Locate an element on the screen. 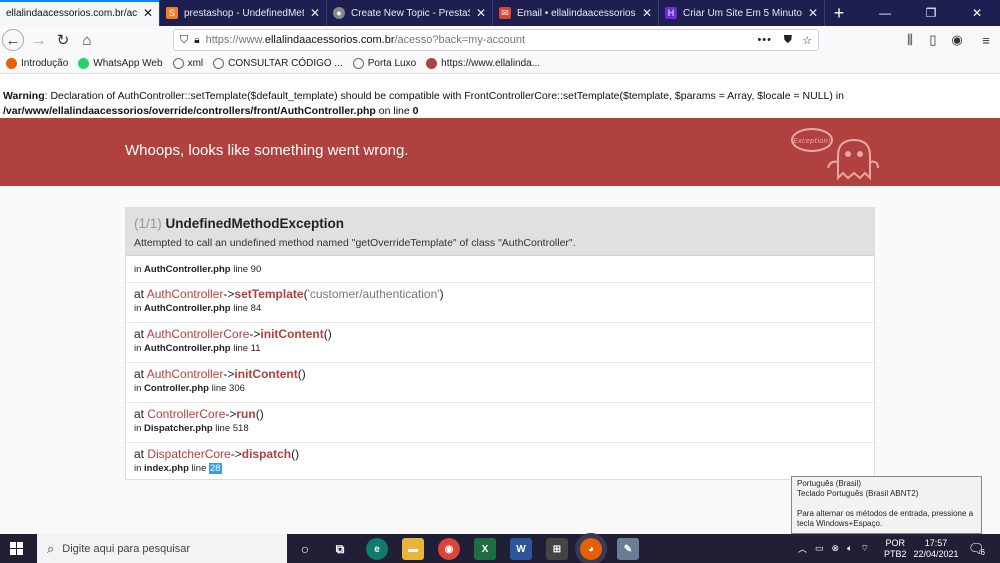  account-icon: ◉ is located at coordinates (957, 40).